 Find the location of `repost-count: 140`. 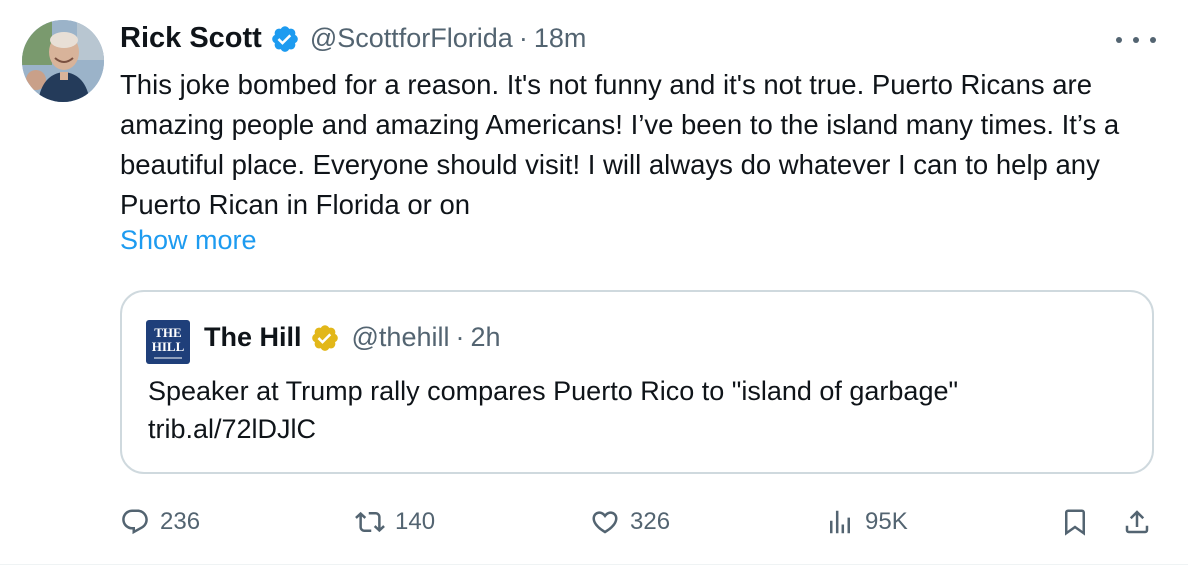

repost-count: 140 is located at coordinates (415, 521).